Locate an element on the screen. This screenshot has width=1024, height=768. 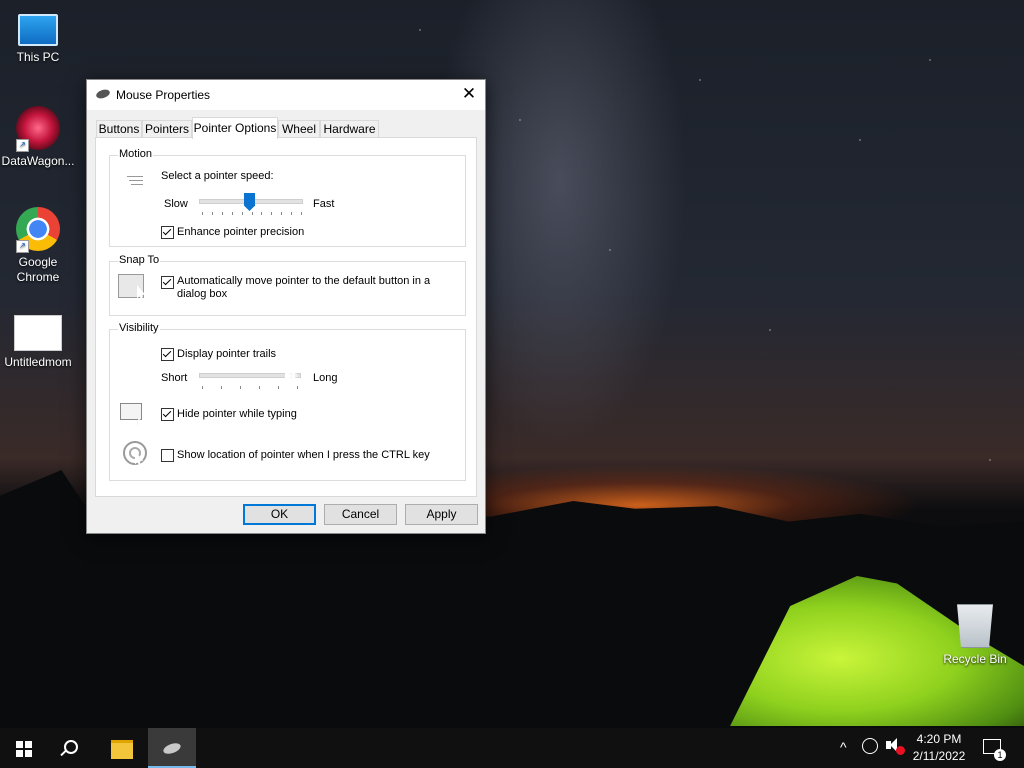
chrome-icon: ↗ is located at coordinates (38, 230).